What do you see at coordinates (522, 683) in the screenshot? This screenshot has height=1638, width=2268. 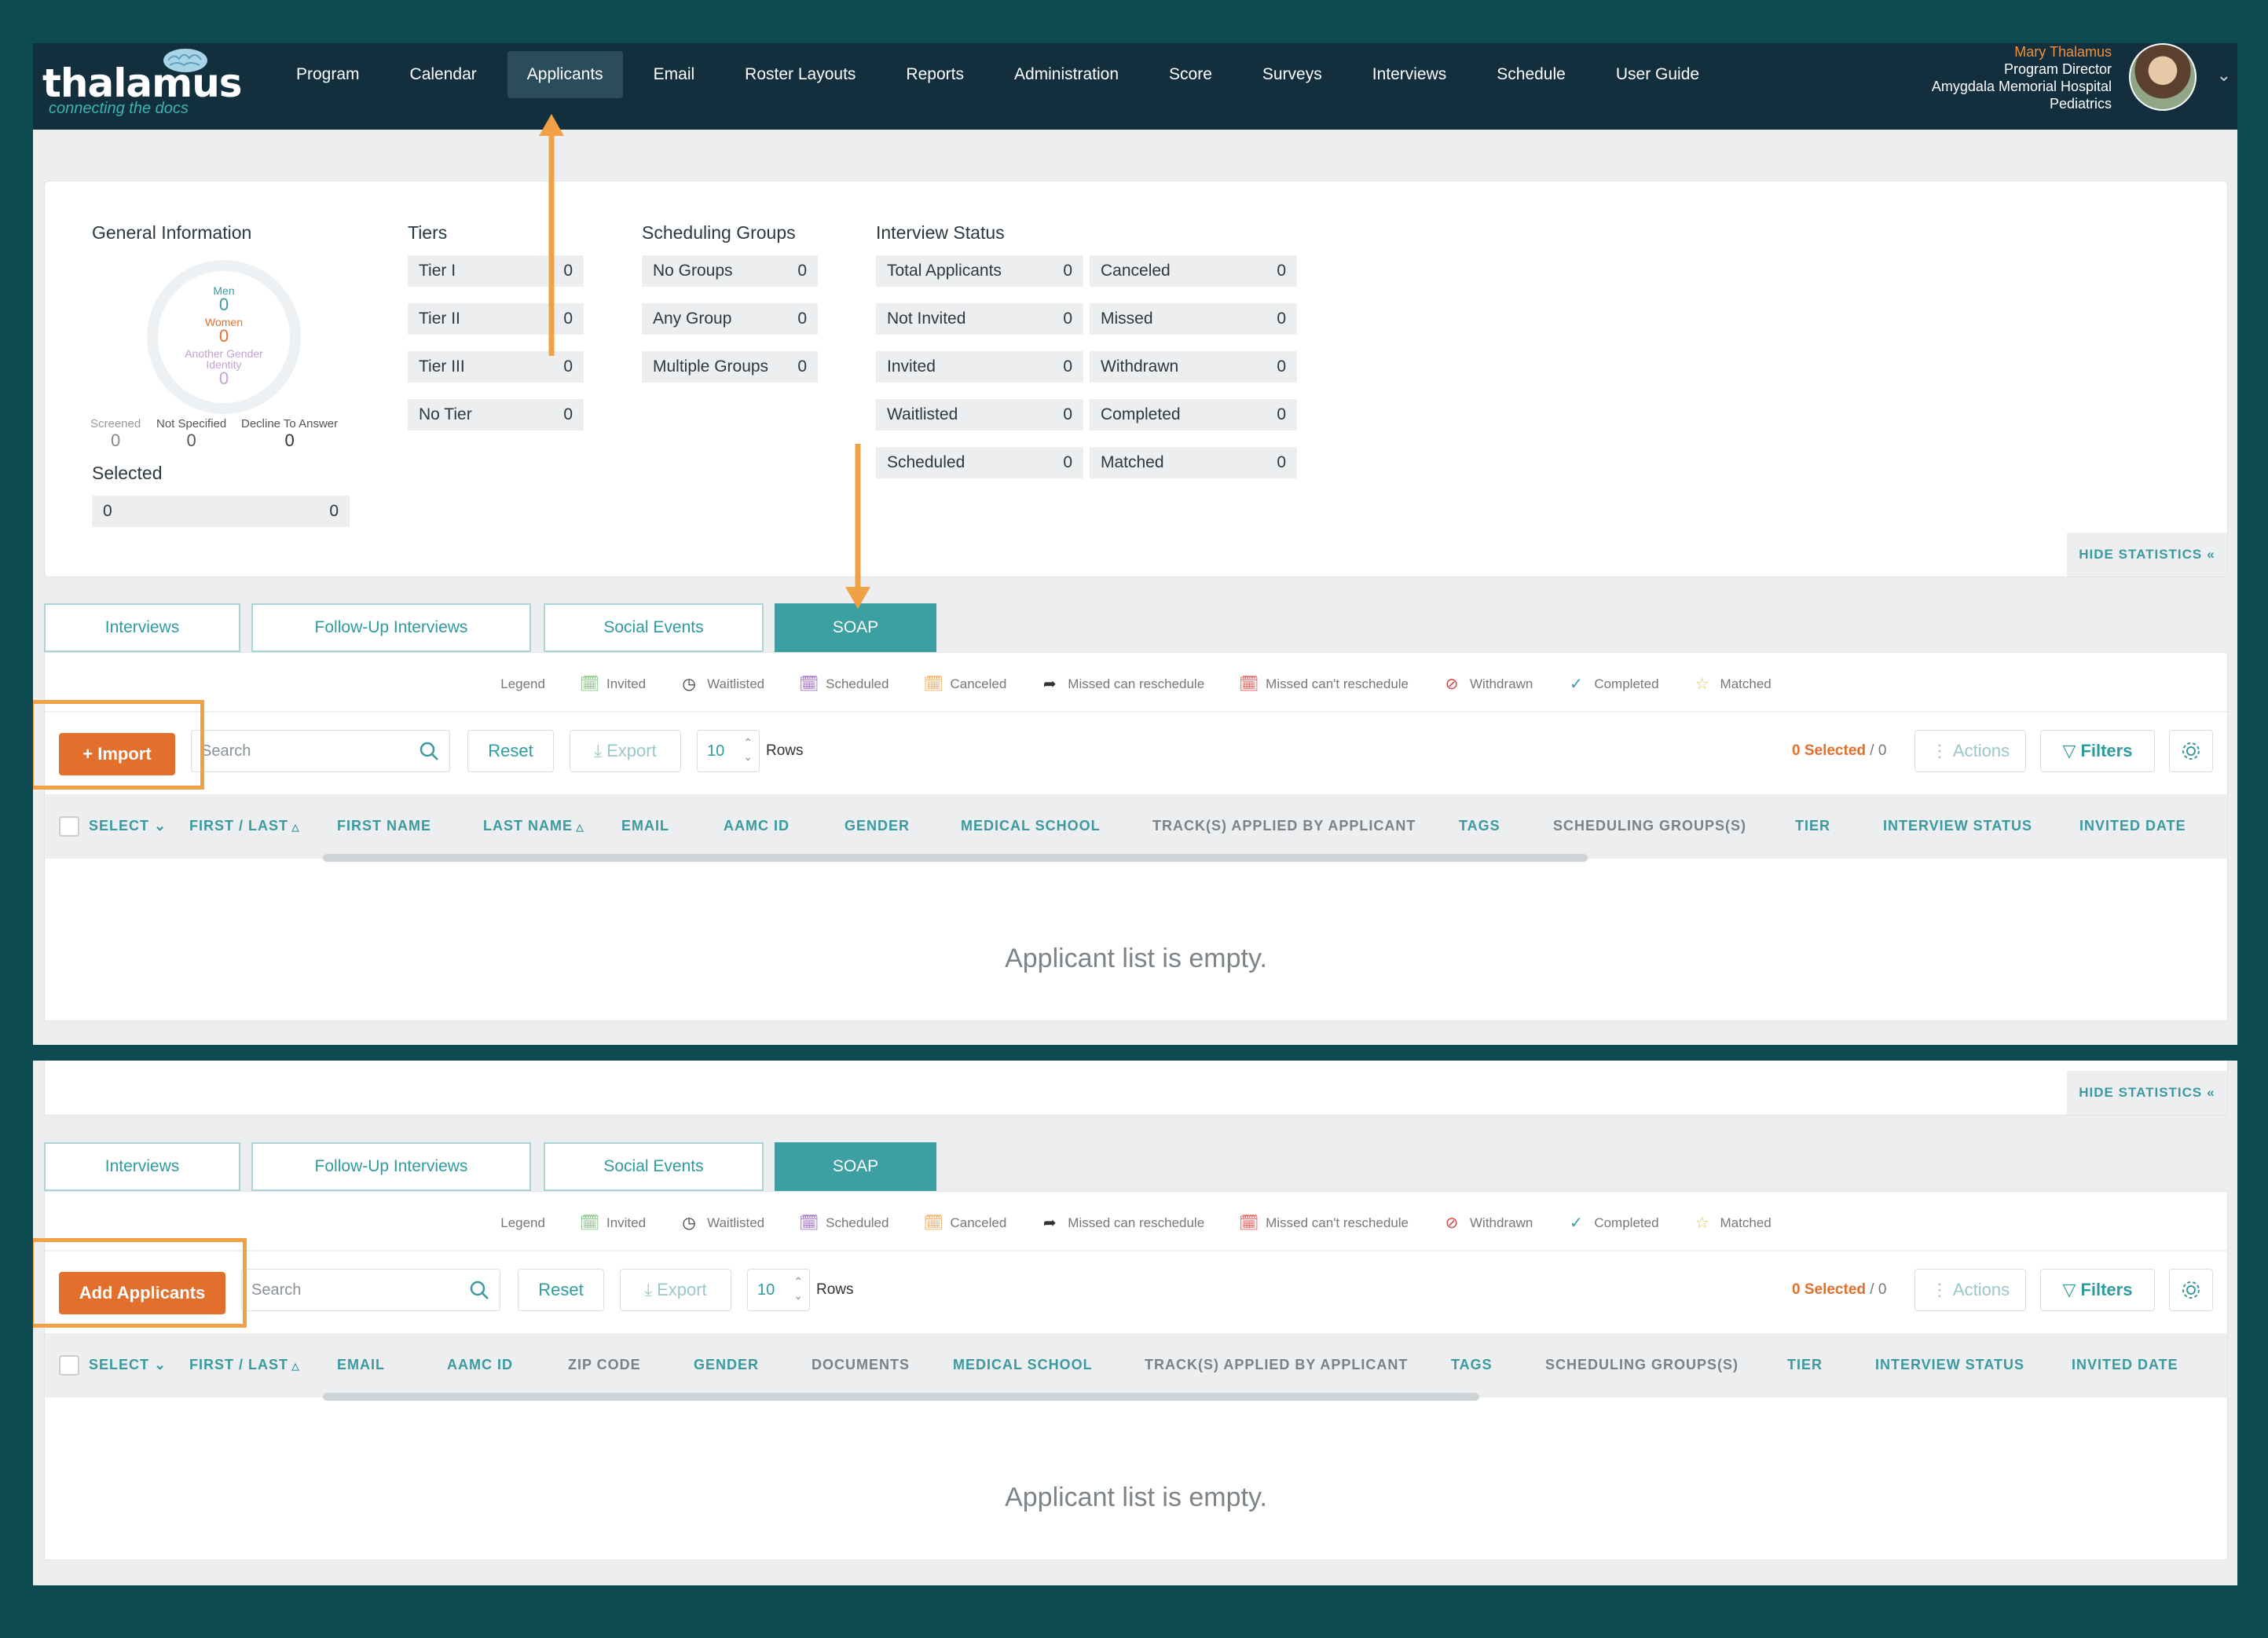 I see `legend-title: Legend` at bounding box center [522, 683].